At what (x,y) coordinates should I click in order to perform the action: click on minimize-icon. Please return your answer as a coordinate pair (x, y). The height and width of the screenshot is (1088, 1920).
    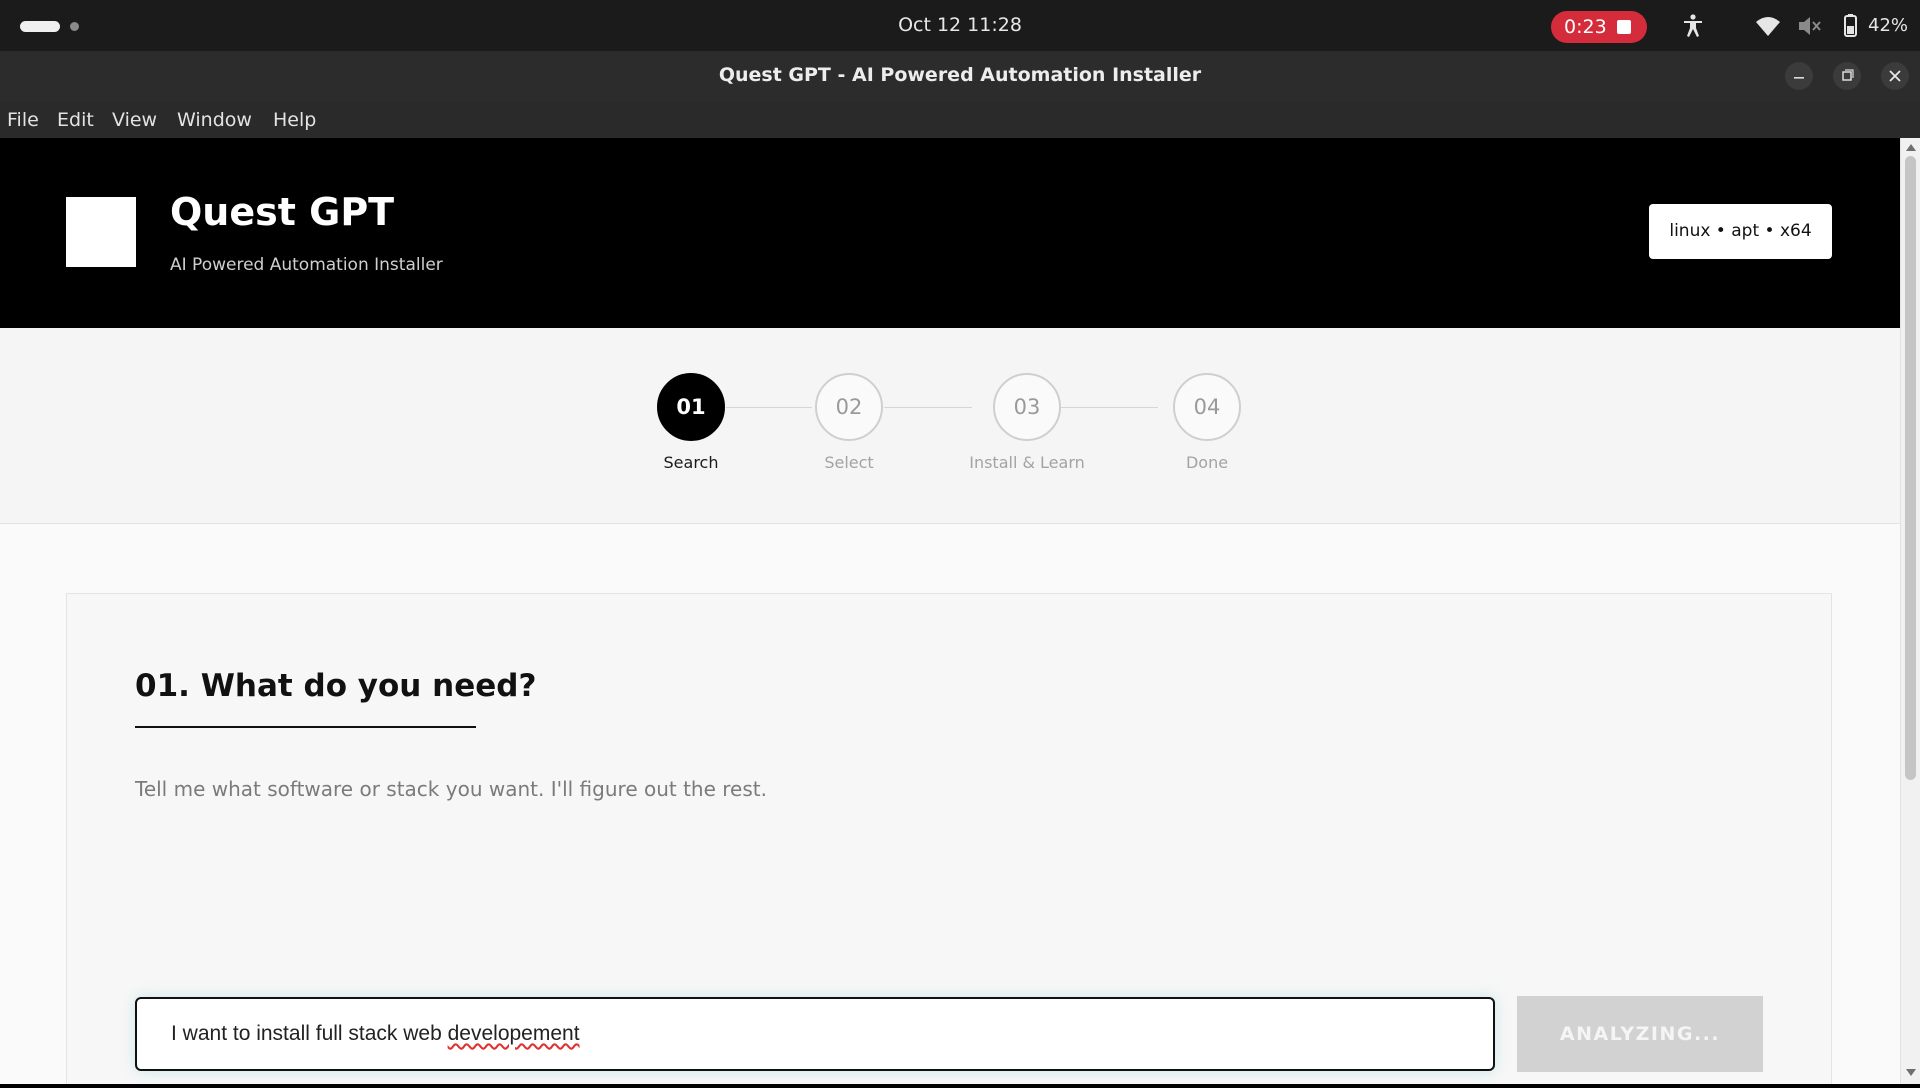
    Looking at the image, I should click on (1799, 78).